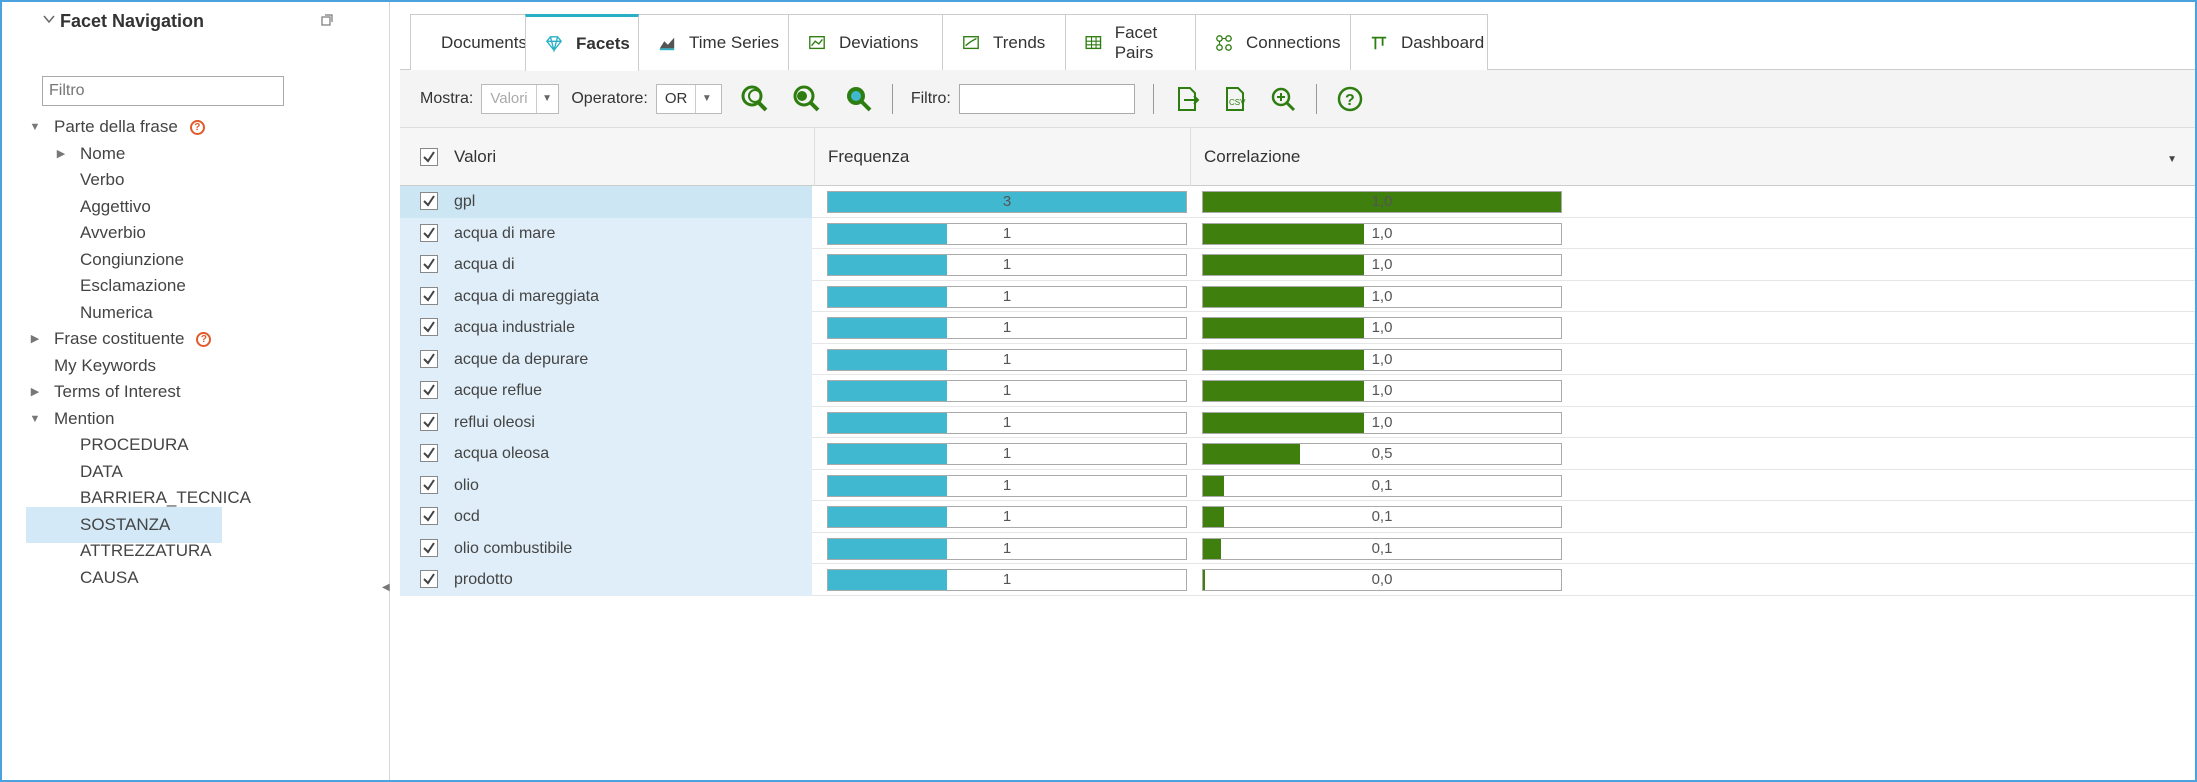 The image size is (2197, 782). What do you see at coordinates (1297, 485) in the screenshot?
I see `table-row: olio 1 0,1` at bounding box center [1297, 485].